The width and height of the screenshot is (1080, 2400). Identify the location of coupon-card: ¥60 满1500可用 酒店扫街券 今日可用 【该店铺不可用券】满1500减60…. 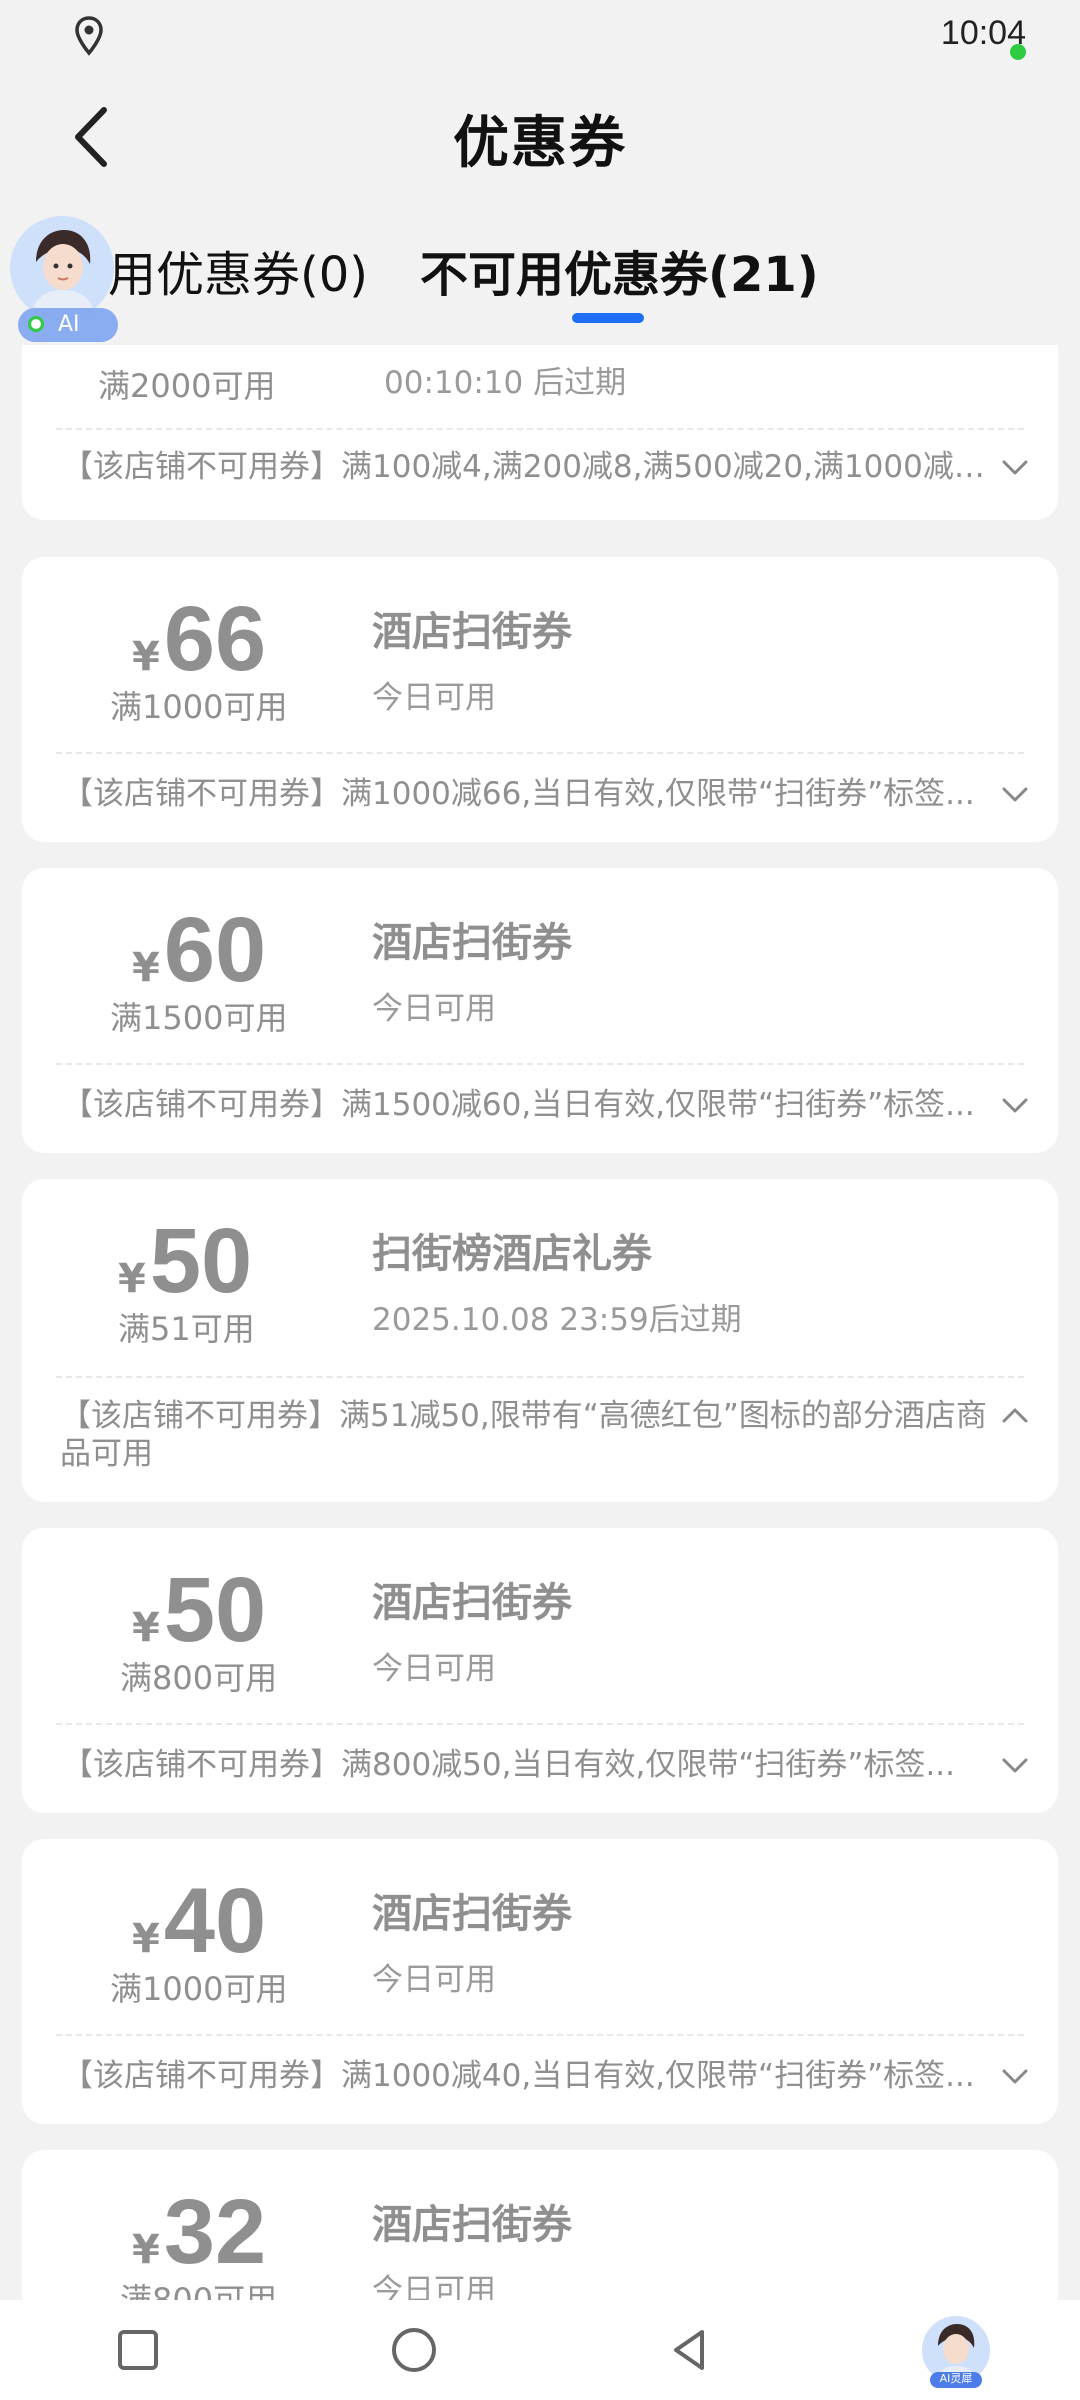
(540, 1010).